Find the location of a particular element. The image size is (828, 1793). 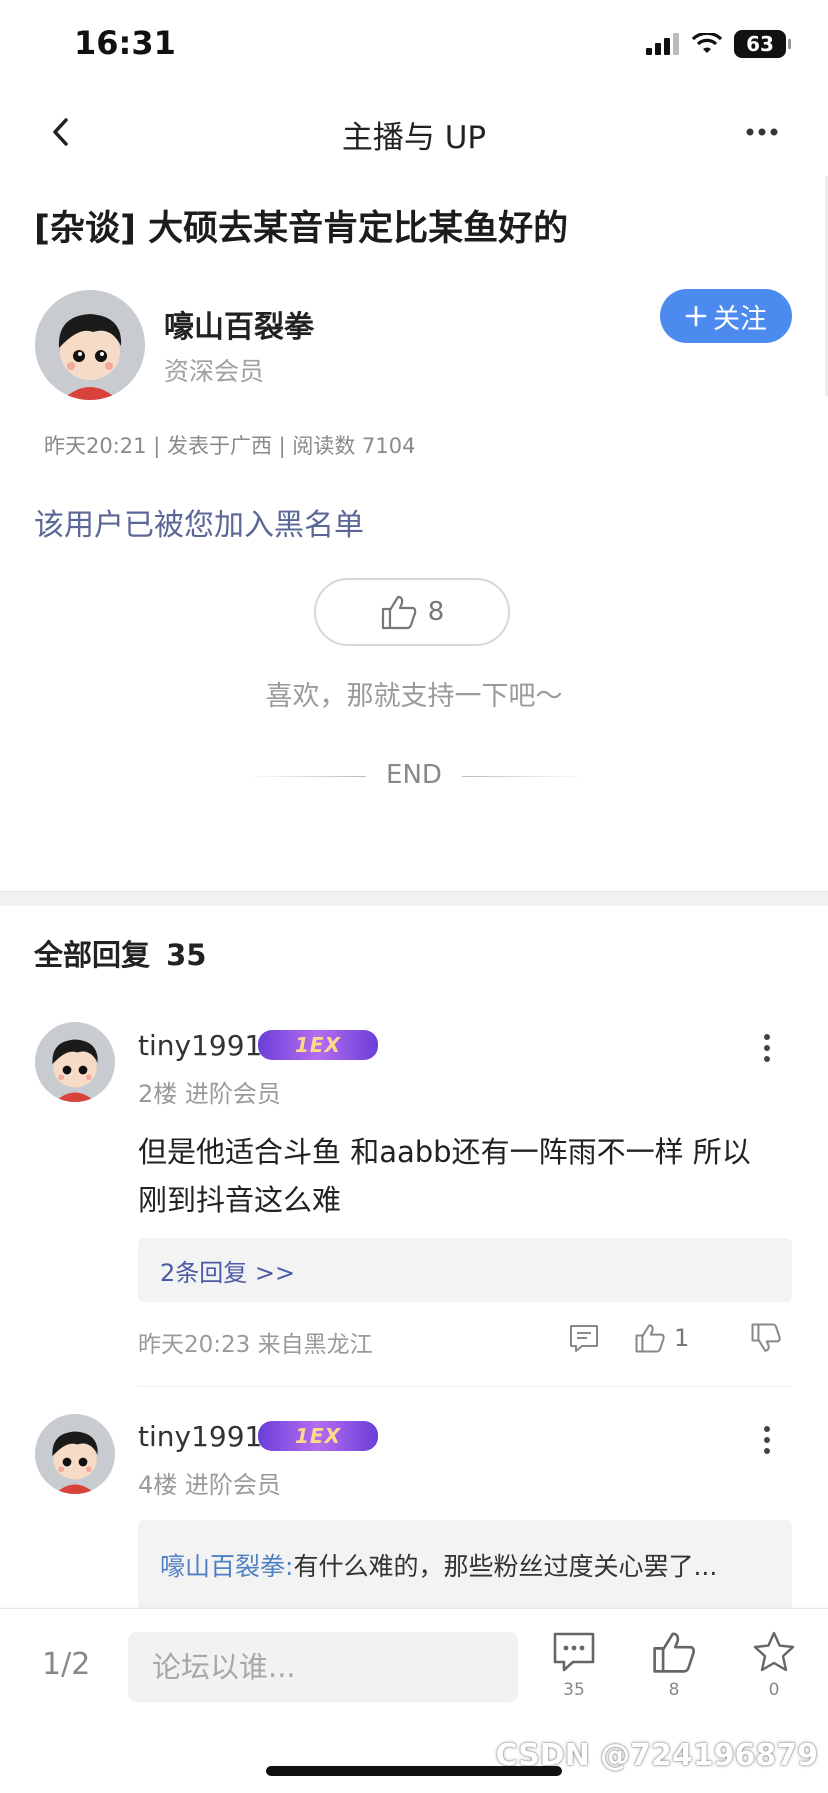

comment-like-button: 1 is located at coordinates (661, 1338).